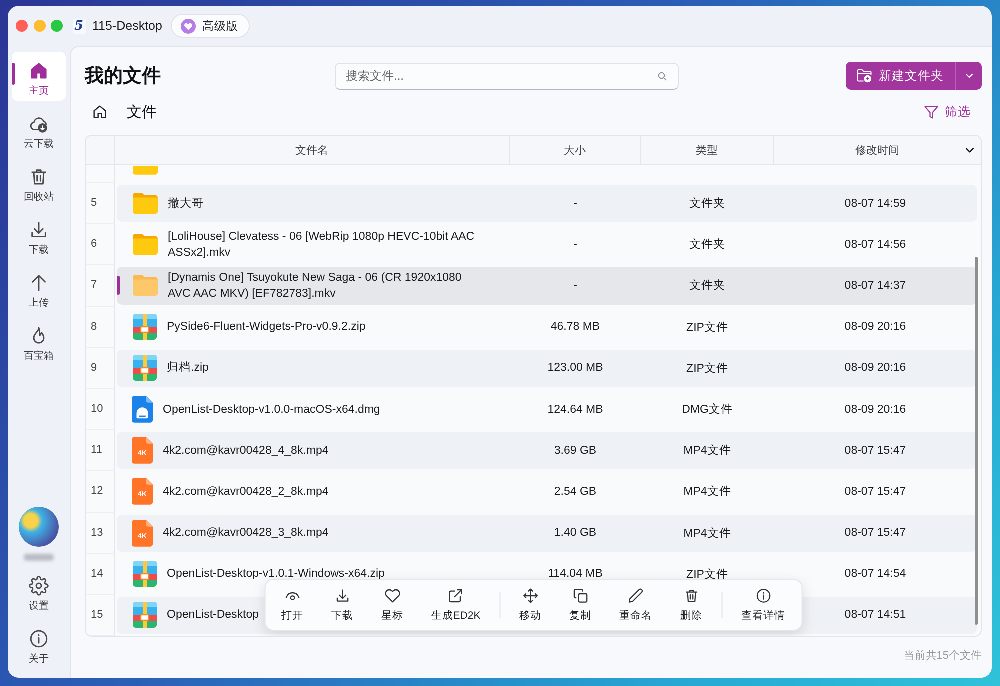 The image size is (1000, 686). I want to click on plan-badge: 高级版, so click(210, 26).